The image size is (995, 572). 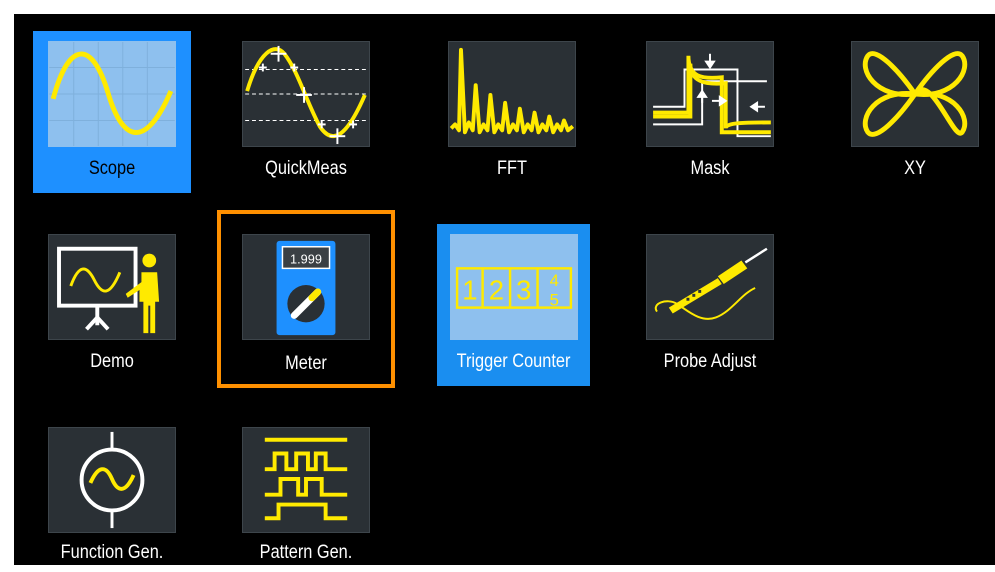 I want to click on signal-source-icon, so click(x=112, y=480).